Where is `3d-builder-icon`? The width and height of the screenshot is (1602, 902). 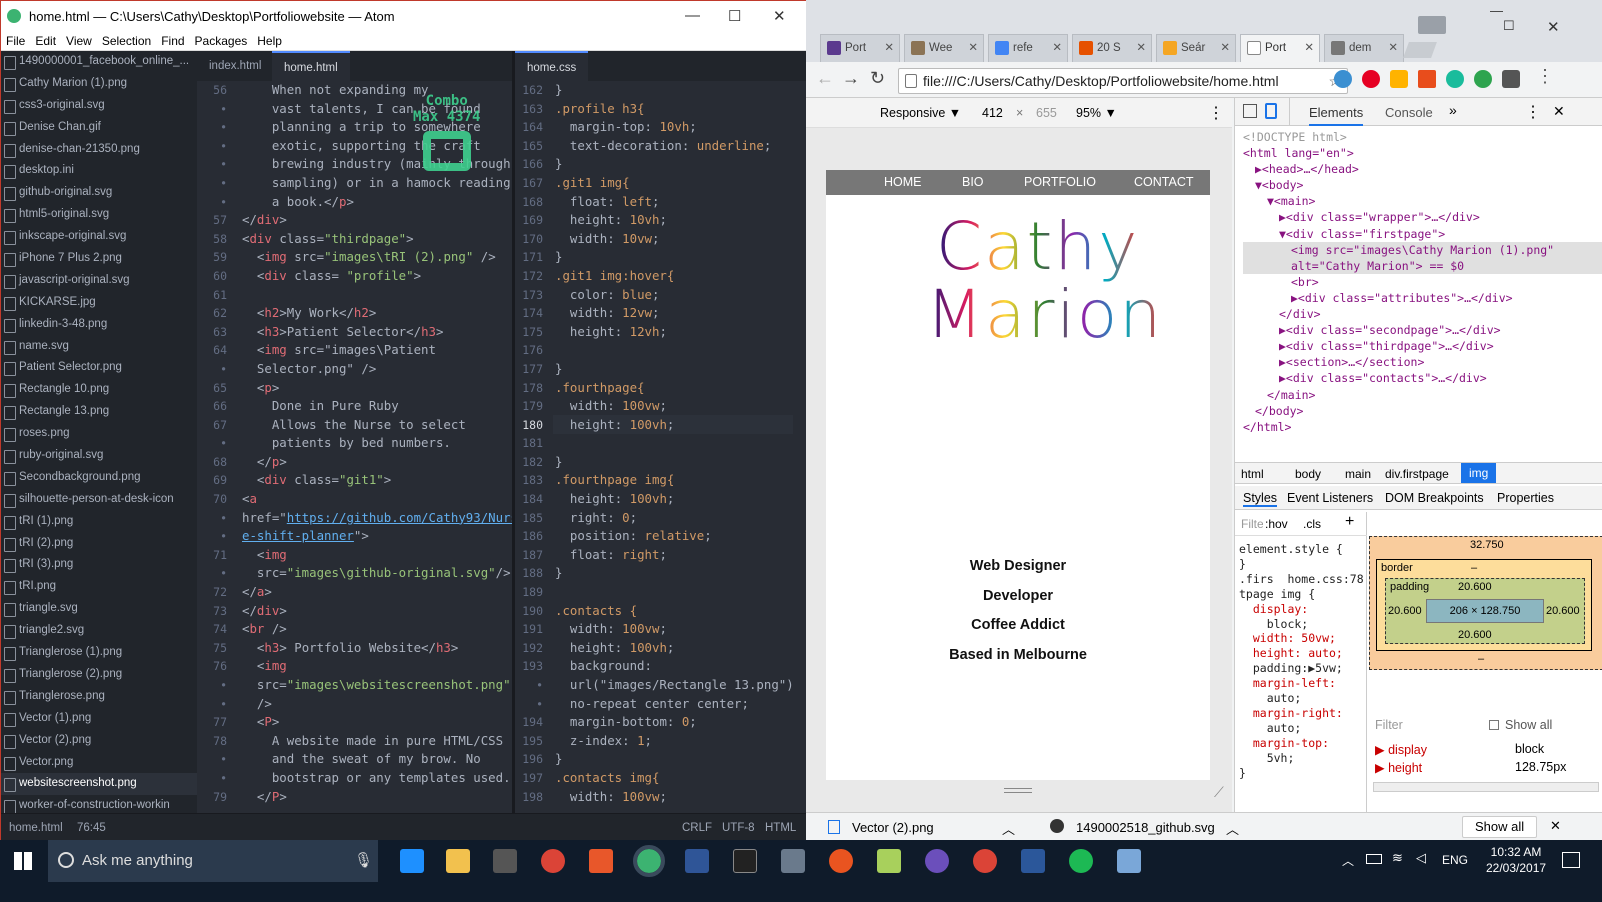
3d-builder-icon is located at coordinates (793, 861).